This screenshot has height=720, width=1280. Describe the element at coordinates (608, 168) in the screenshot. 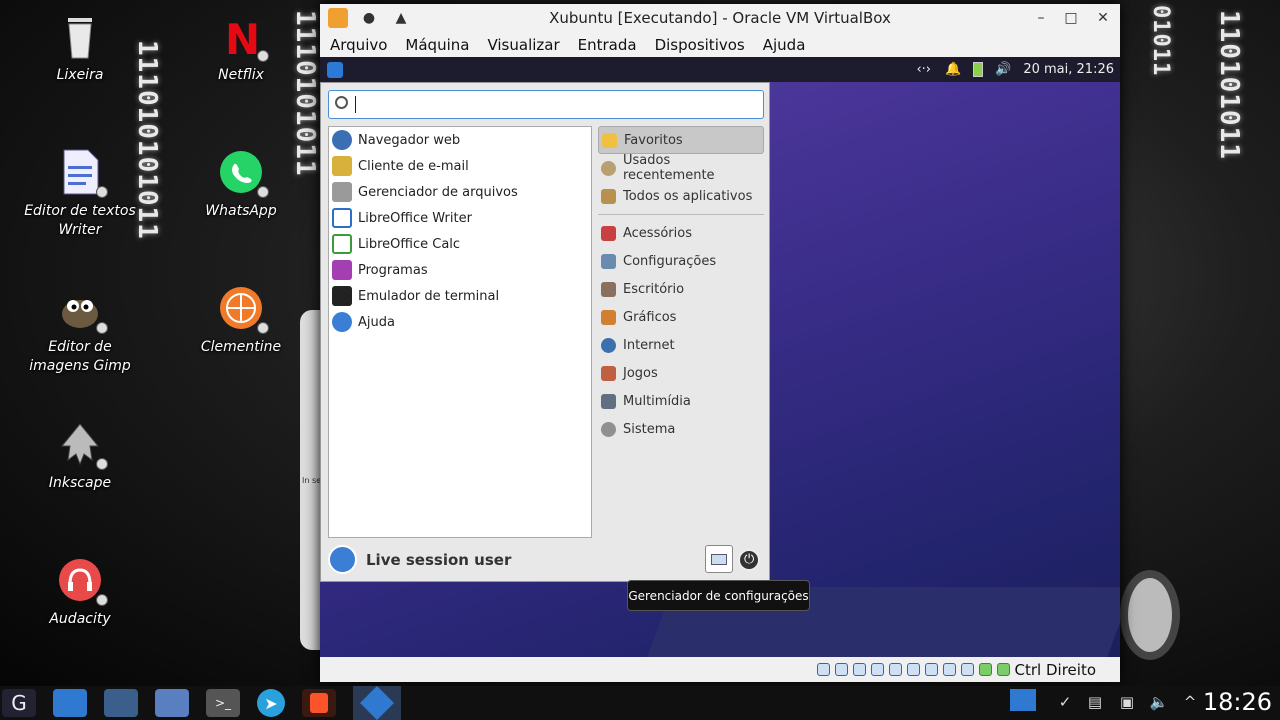

I see `clock-icon` at that location.